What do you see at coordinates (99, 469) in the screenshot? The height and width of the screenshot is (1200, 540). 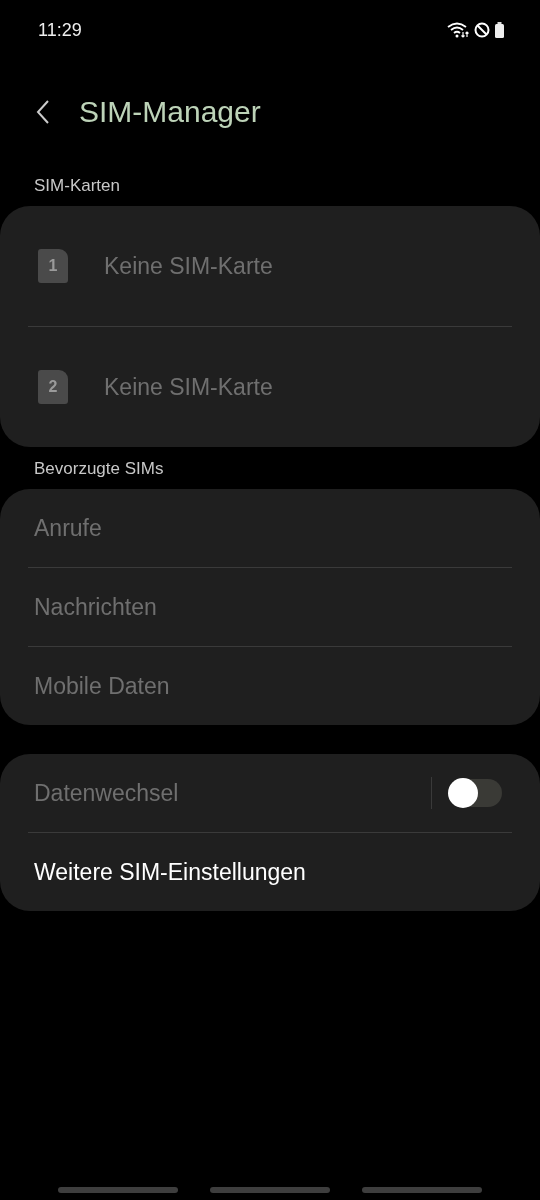 I see `section-header: Bevorzugte SIMs` at bounding box center [99, 469].